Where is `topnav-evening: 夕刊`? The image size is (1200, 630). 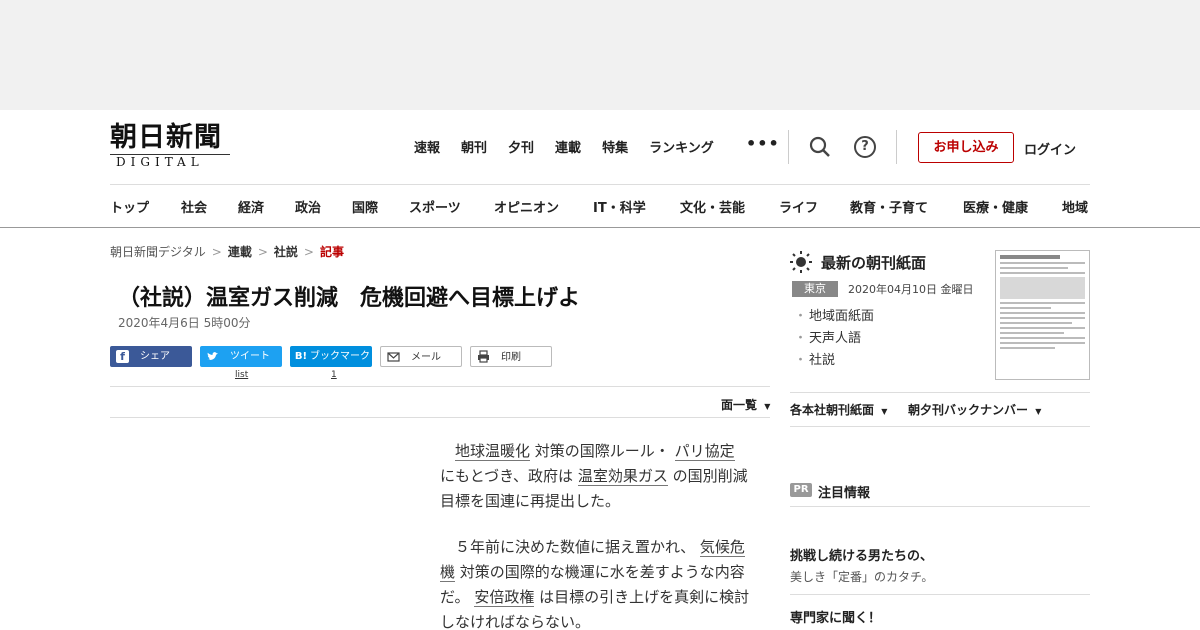 topnav-evening: 夕刊 is located at coordinates (521, 146).